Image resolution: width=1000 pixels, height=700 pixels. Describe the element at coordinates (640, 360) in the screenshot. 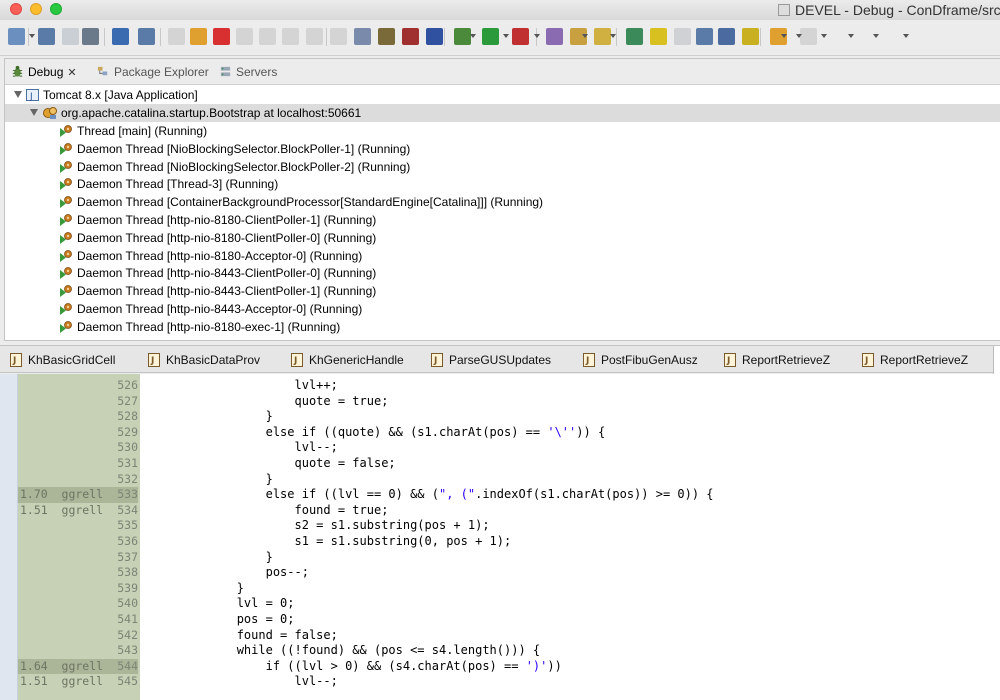

I see `editor-tab: PostFibuGenAusz` at that location.